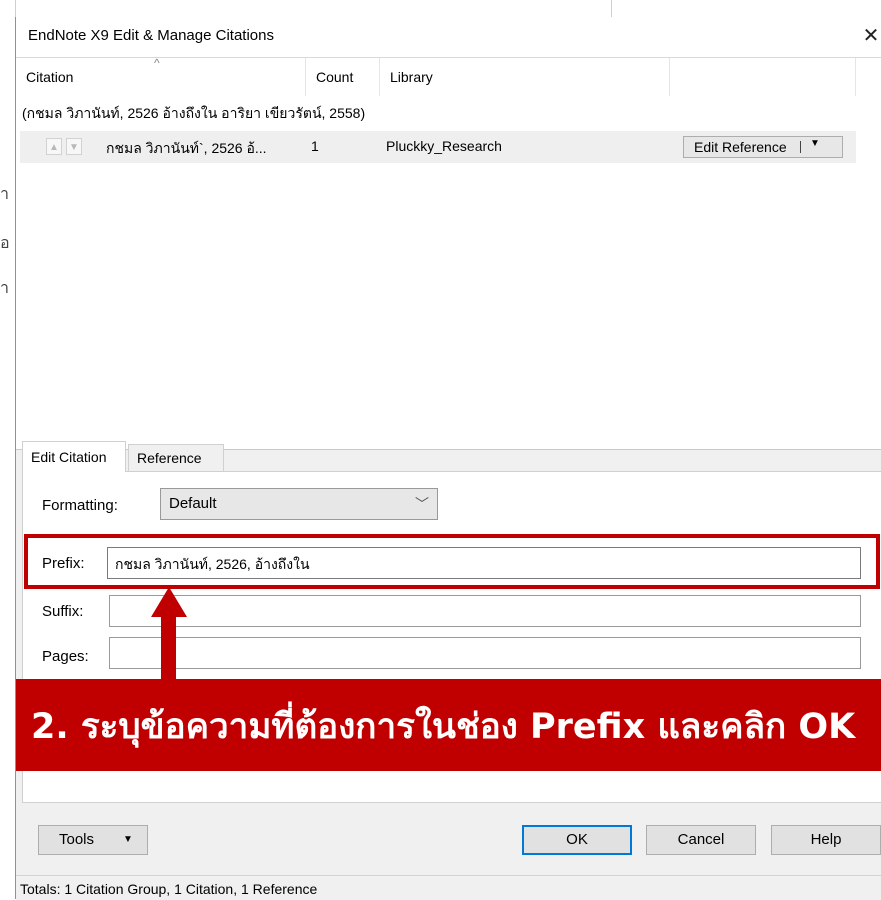 The width and height of the screenshot is (881, 900). I want to click on arrow-up-icon, so click(169, 602).